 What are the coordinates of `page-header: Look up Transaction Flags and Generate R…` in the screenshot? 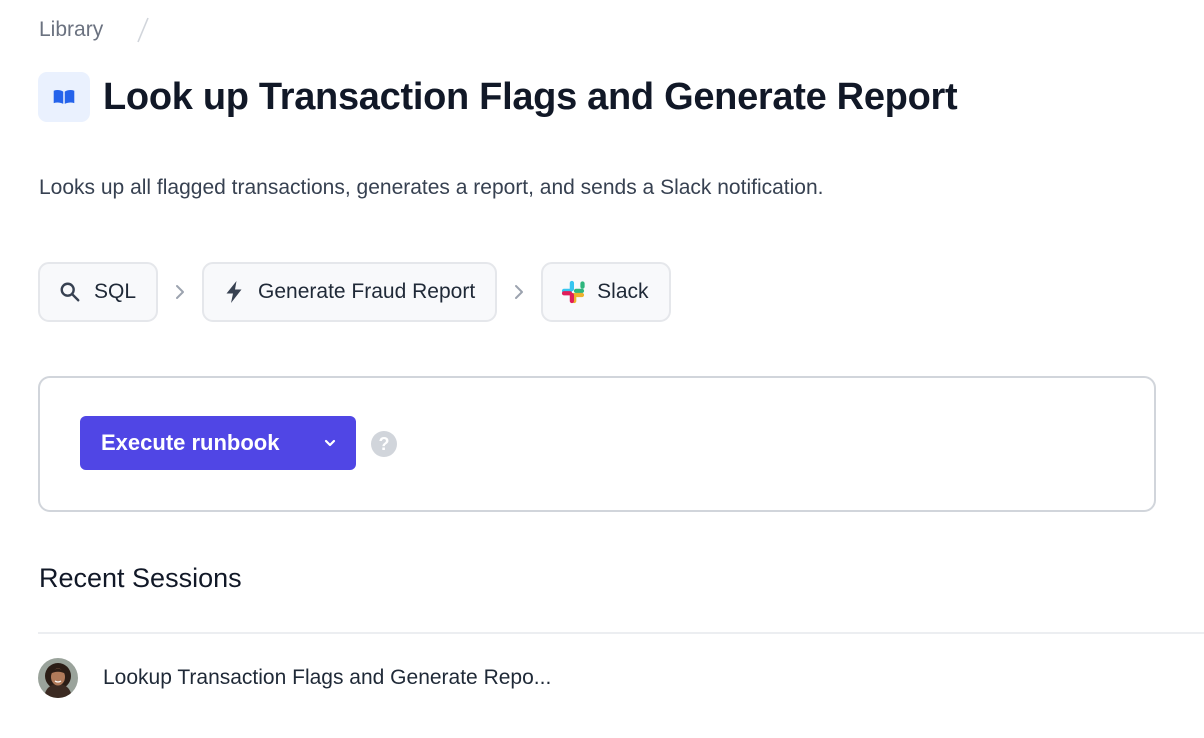 It's located at (498, 97).